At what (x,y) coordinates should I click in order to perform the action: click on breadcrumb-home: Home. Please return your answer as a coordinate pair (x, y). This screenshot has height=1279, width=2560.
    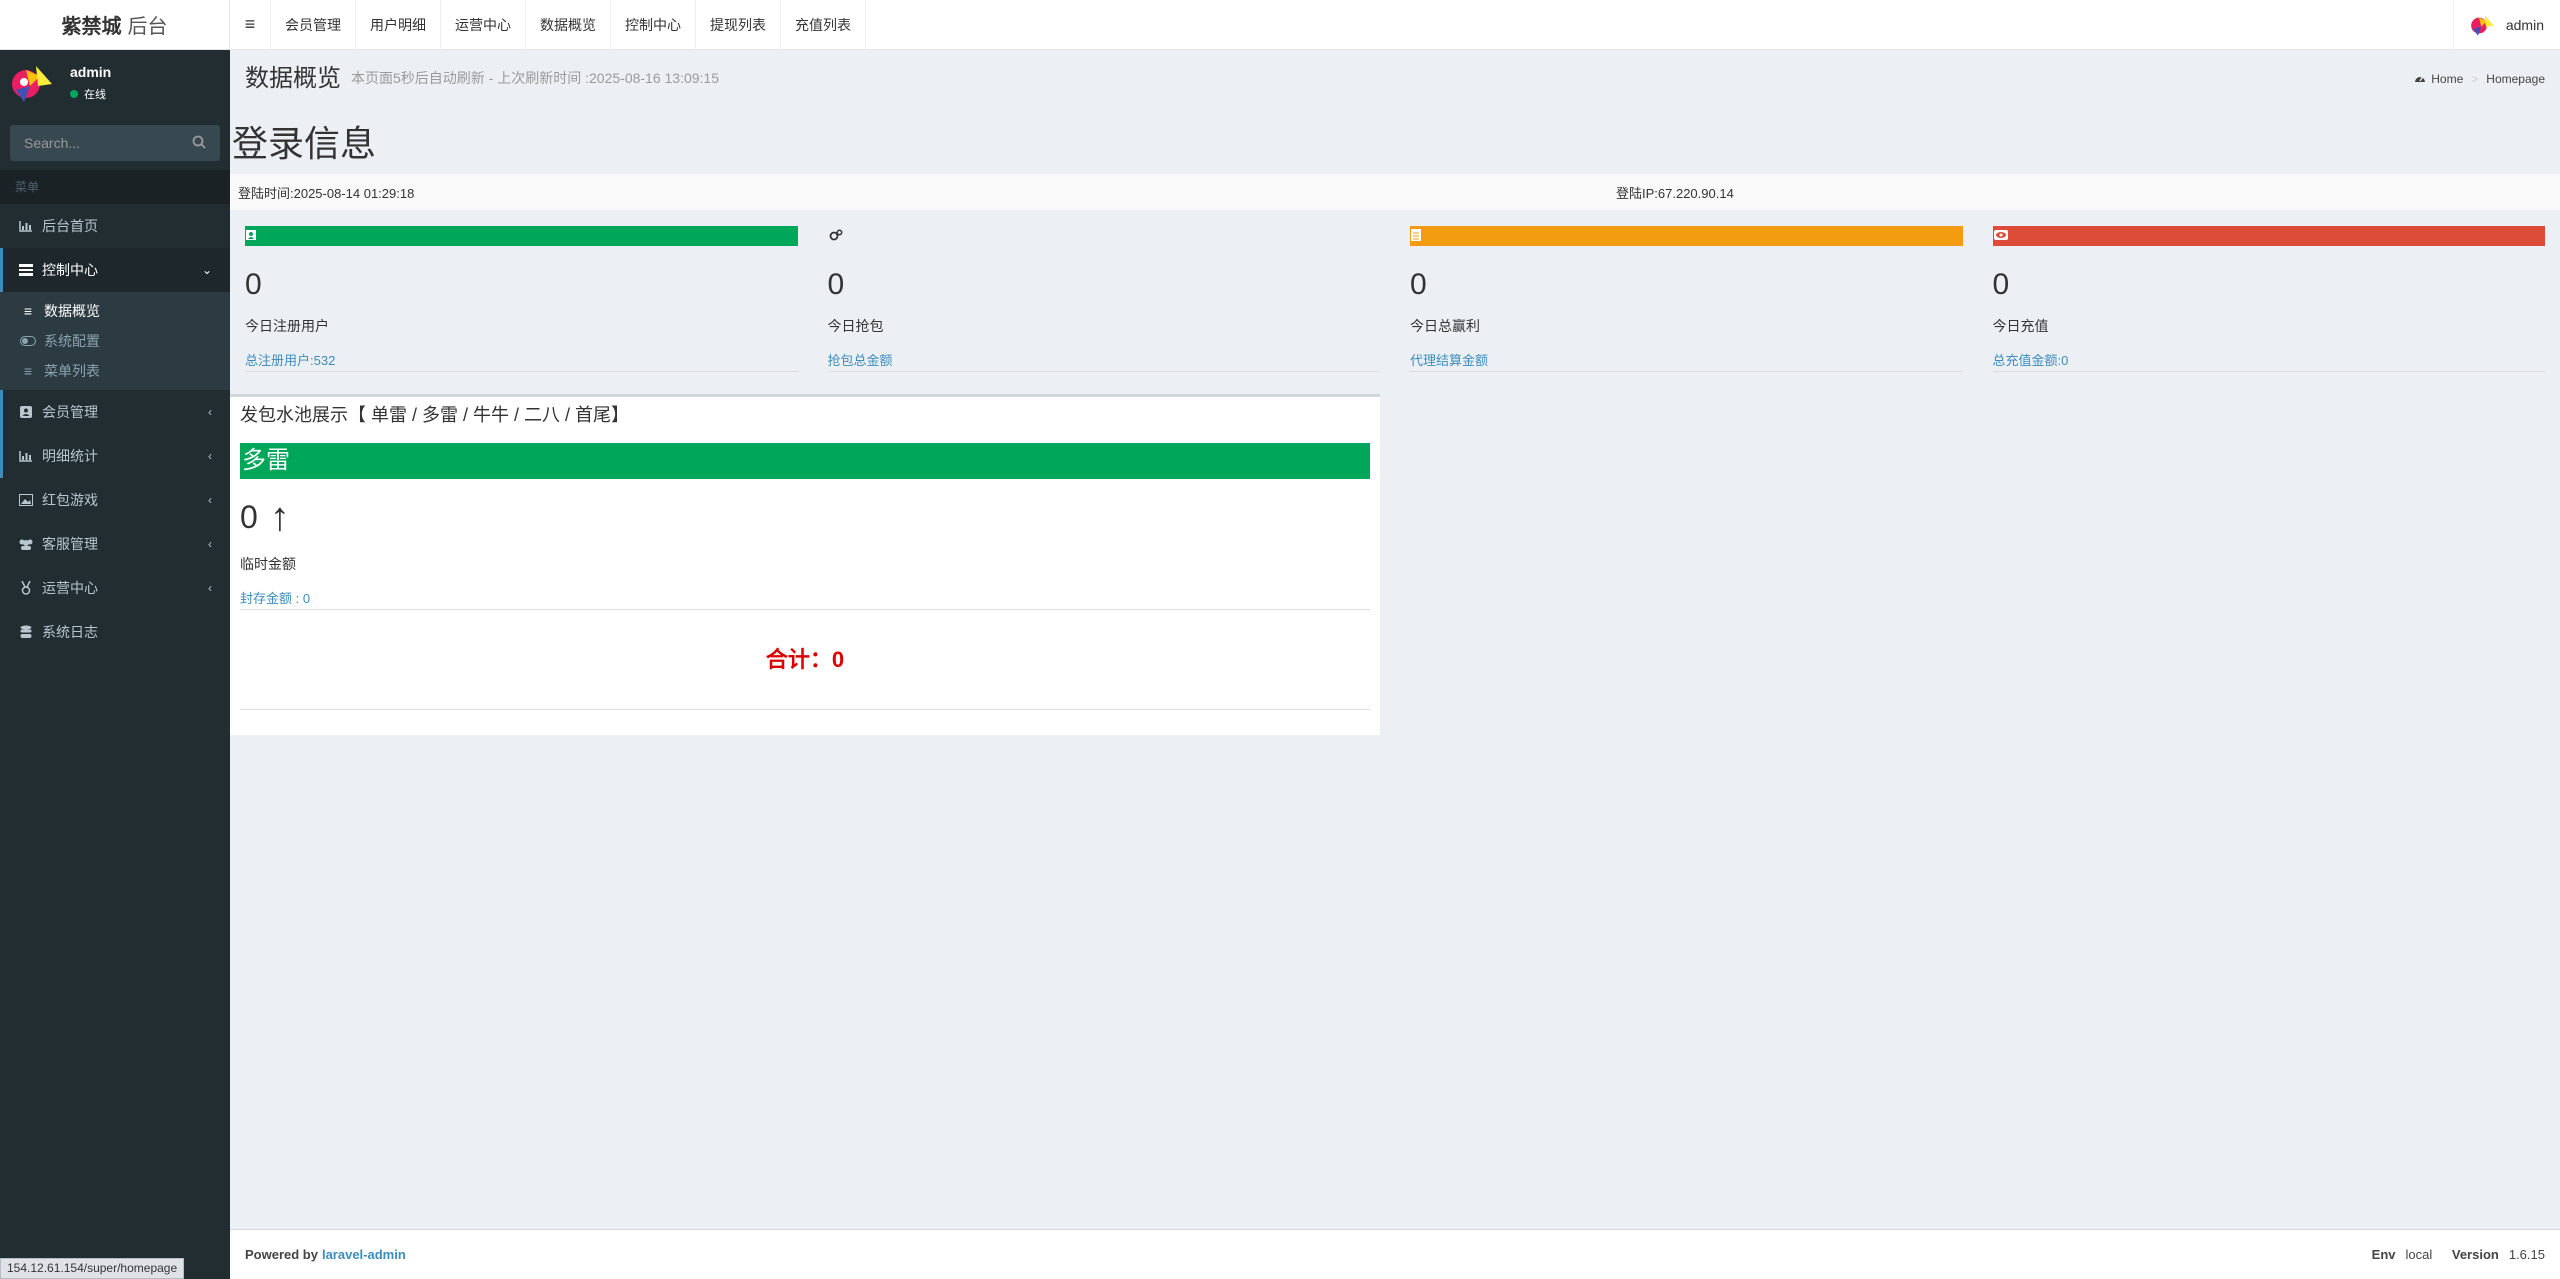
    Looking at the image, I should click on (2447, 79).